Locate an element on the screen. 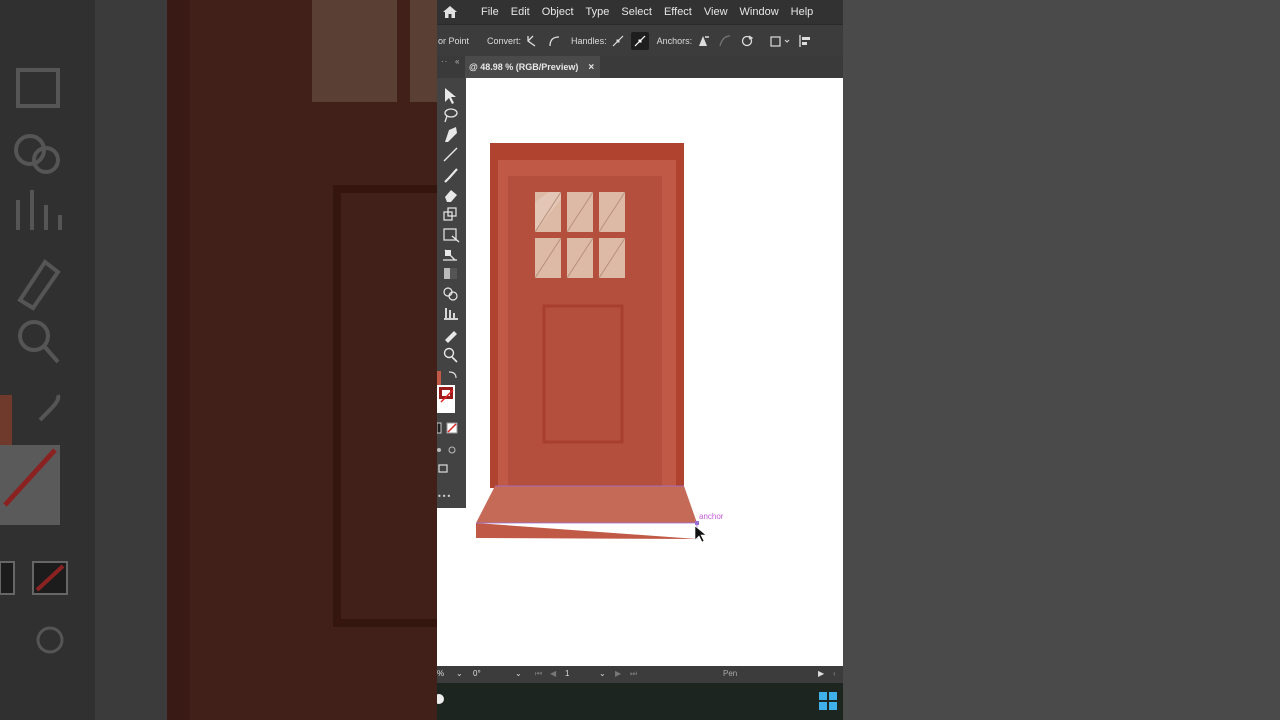 The image size is (1280, 720). taskbar-item-icon is located at coordinates (441, 699).